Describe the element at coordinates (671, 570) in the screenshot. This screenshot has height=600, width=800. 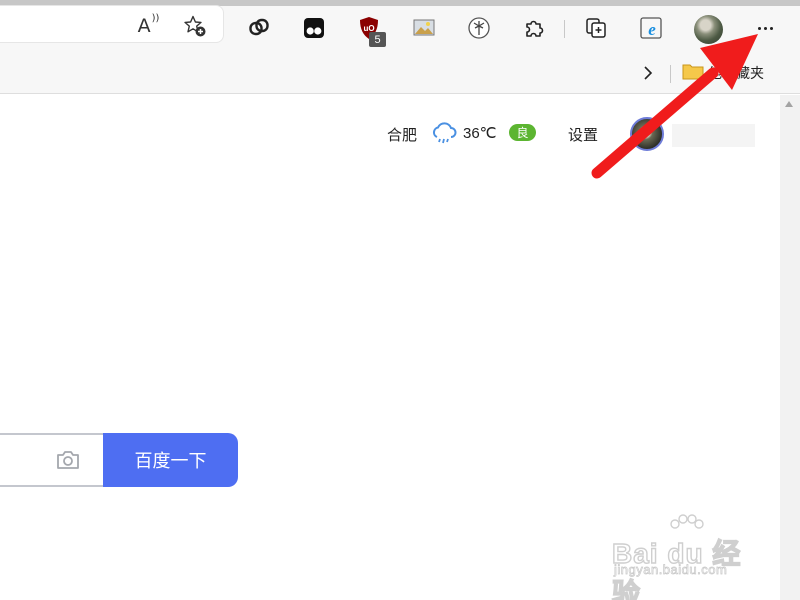
I see `watermark-url: jingyan.baidu.com` at that location.